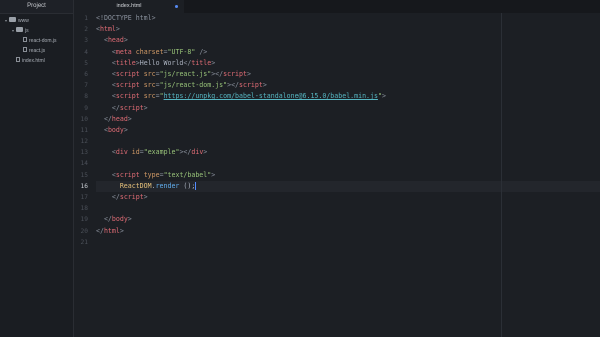 The width and height of the screenshot is (600, 337). What do you see at coordinates (125, 62) in the screenshot?
I see `code-token: title` at bounding box center [125, 62].